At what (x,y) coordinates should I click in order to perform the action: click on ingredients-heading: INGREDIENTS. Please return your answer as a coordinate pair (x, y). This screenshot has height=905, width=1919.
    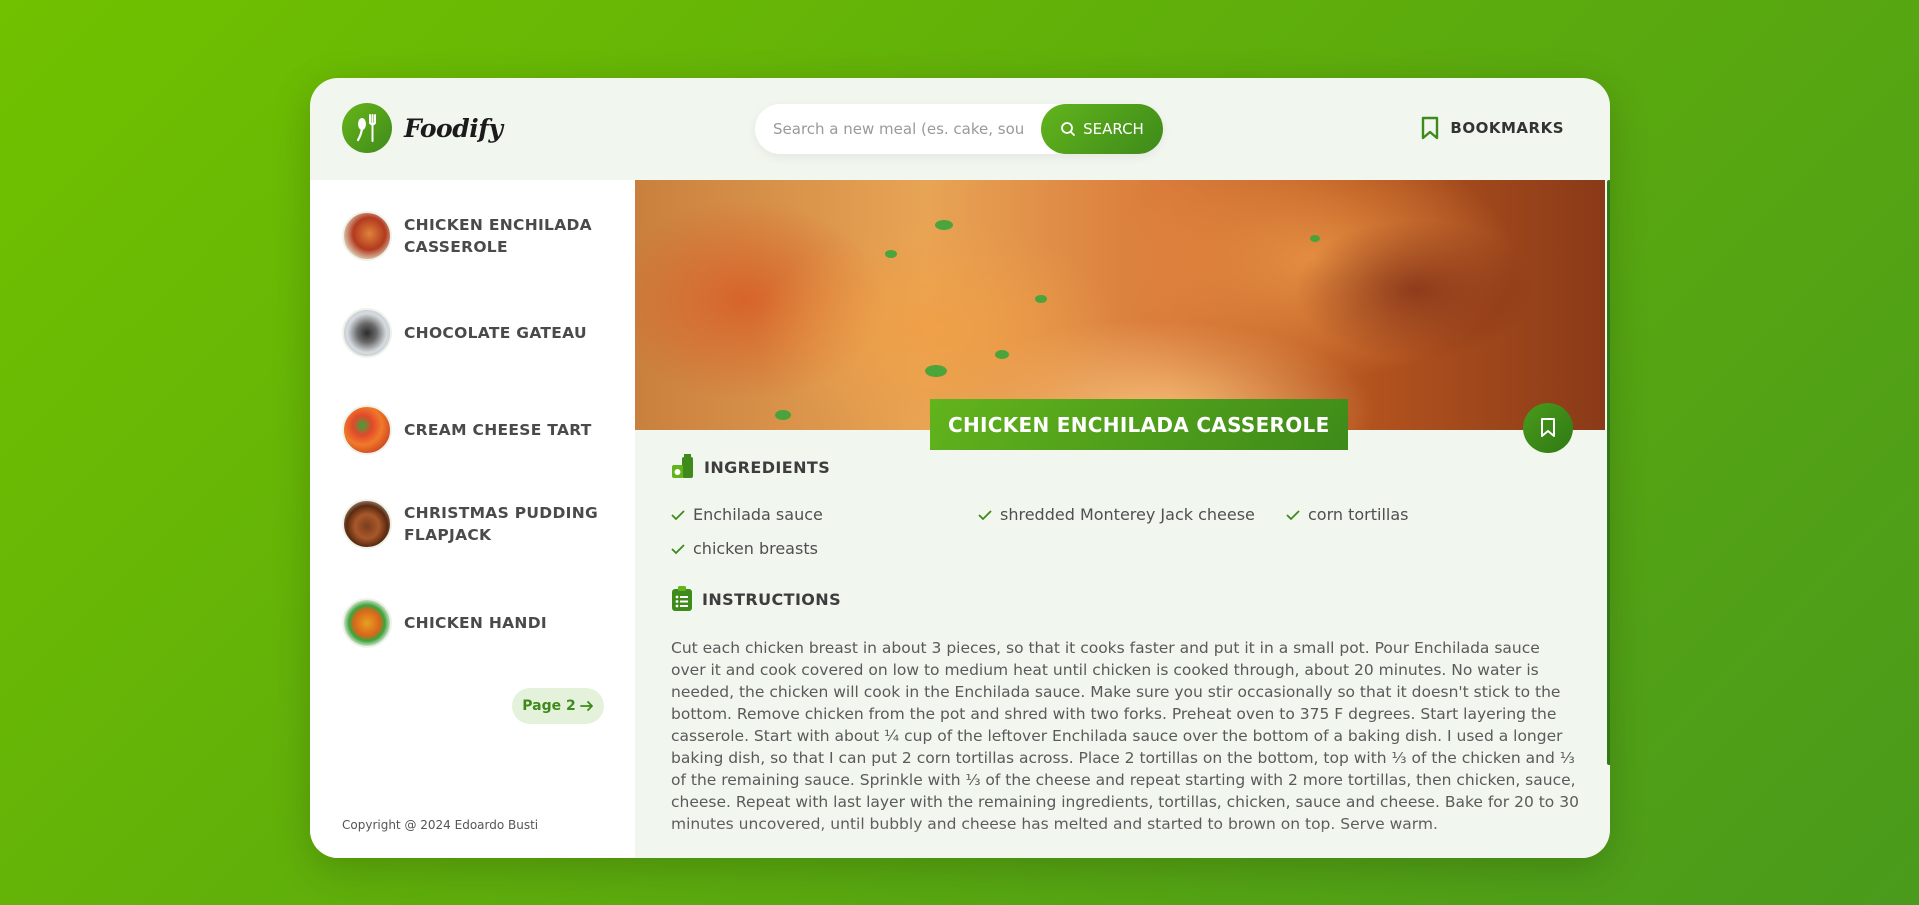
    Looking at the image, I should click on (750, 467).